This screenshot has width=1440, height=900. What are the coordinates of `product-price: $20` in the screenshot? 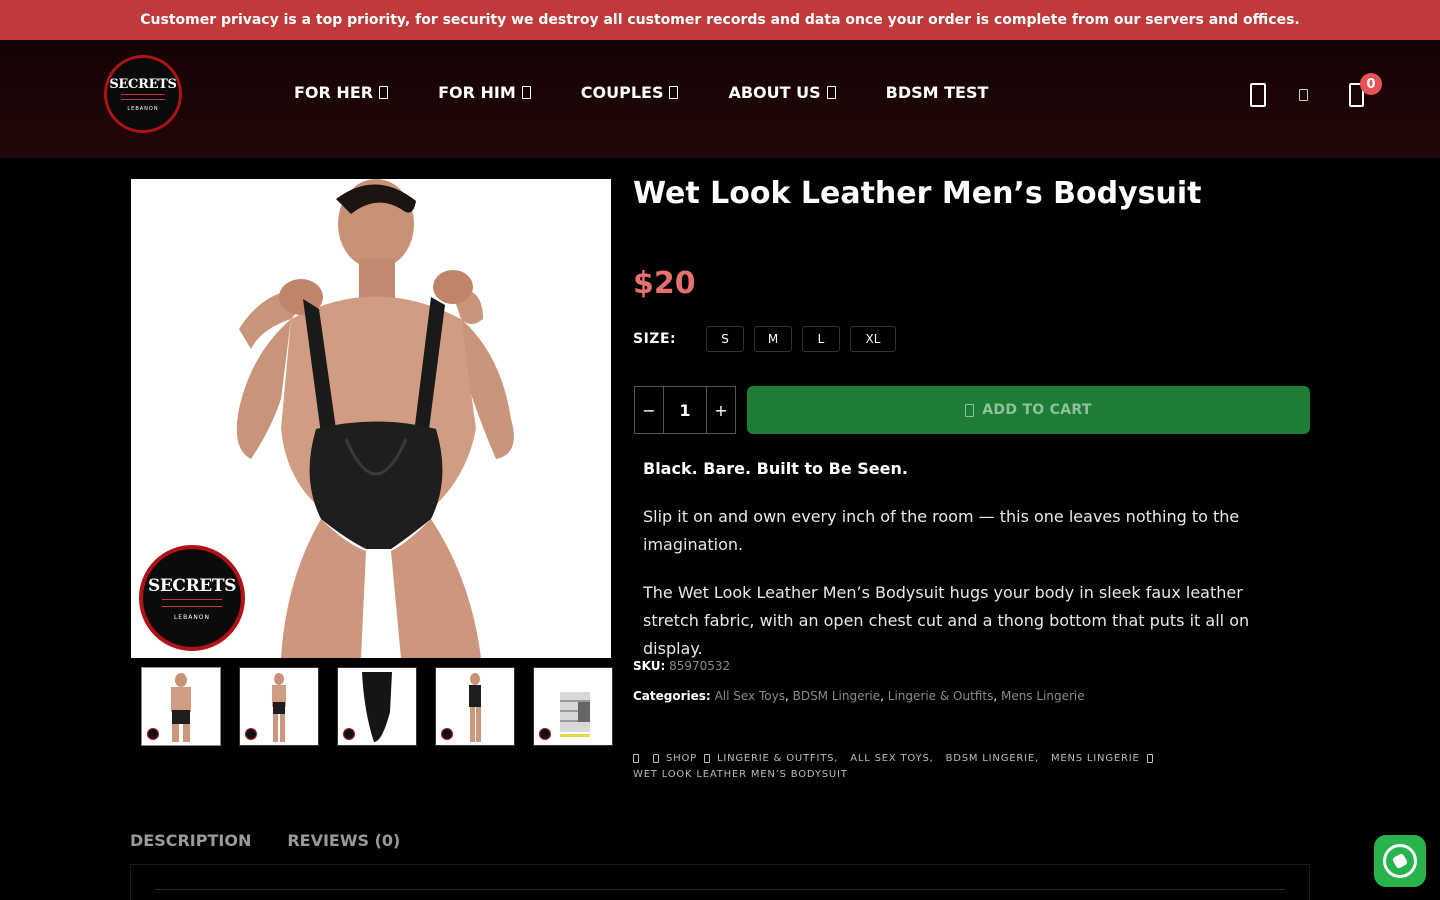 It's located at (664, 283).